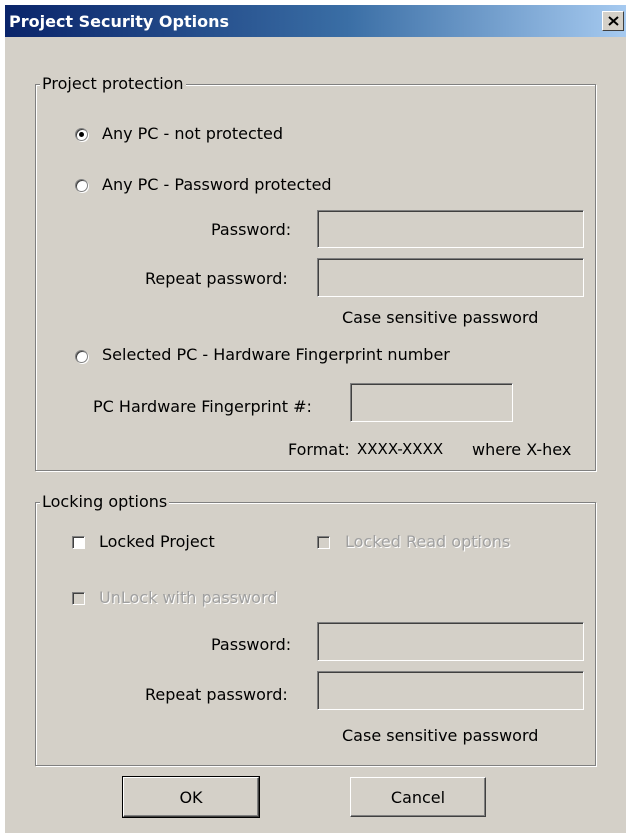 Image resolution: width=626 pixels, height=833 pixels. I want to click on window-title: Project Security Options, so click(119, 21).